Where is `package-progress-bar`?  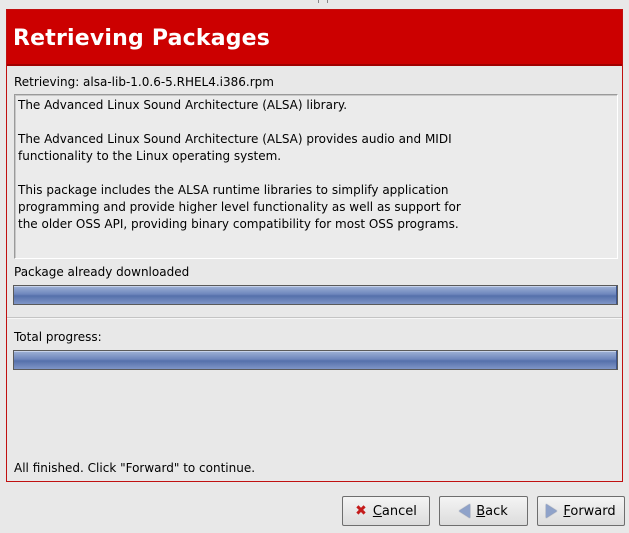
package-progress-bar is located at coordinates (315, 295).